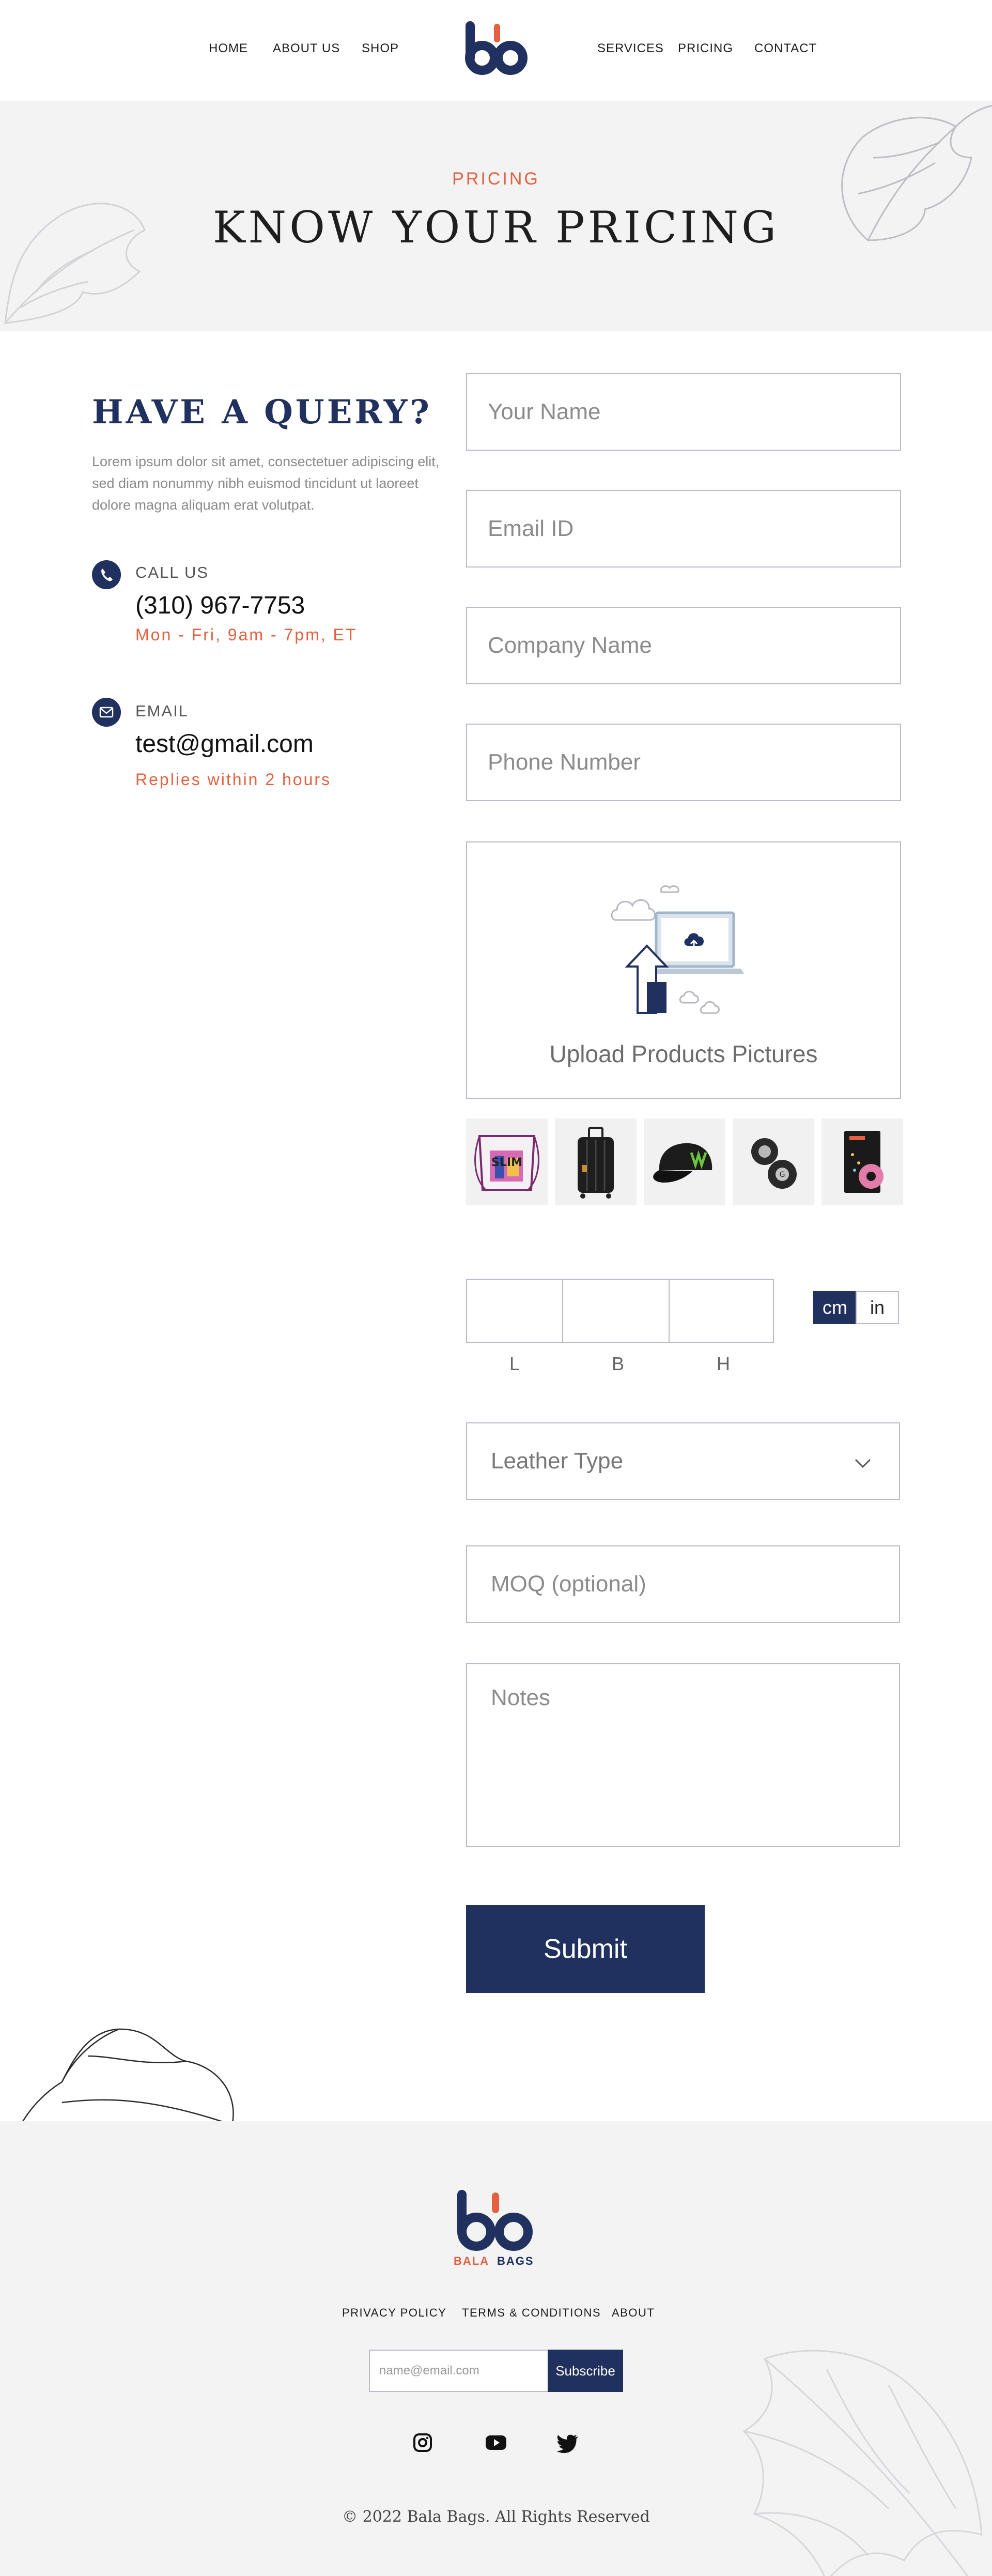 This screenshot has height=2576, width=992. I want to click on thumbnail-notebook, so click(863, 1161).